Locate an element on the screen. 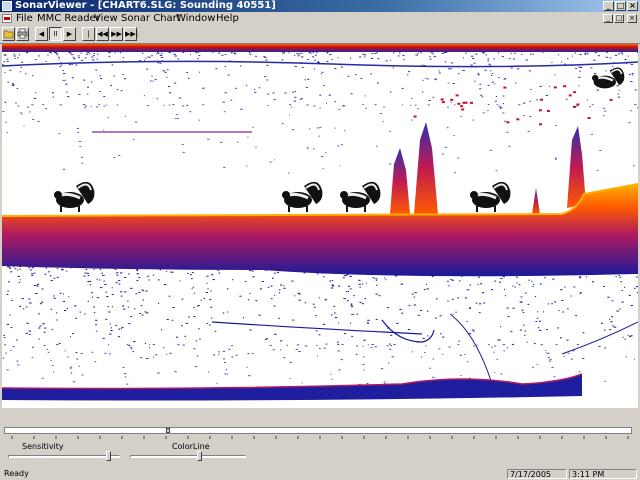 The width and height of the screenshot is (640, 480). menu-file: File is located at coordinates (24, 18).